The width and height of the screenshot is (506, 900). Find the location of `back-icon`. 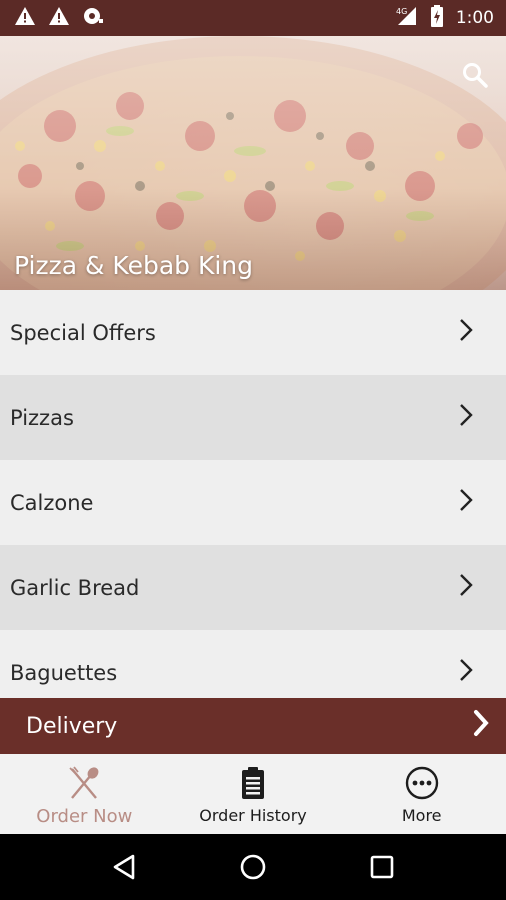

back-icon is located at coordinates (124, 867).